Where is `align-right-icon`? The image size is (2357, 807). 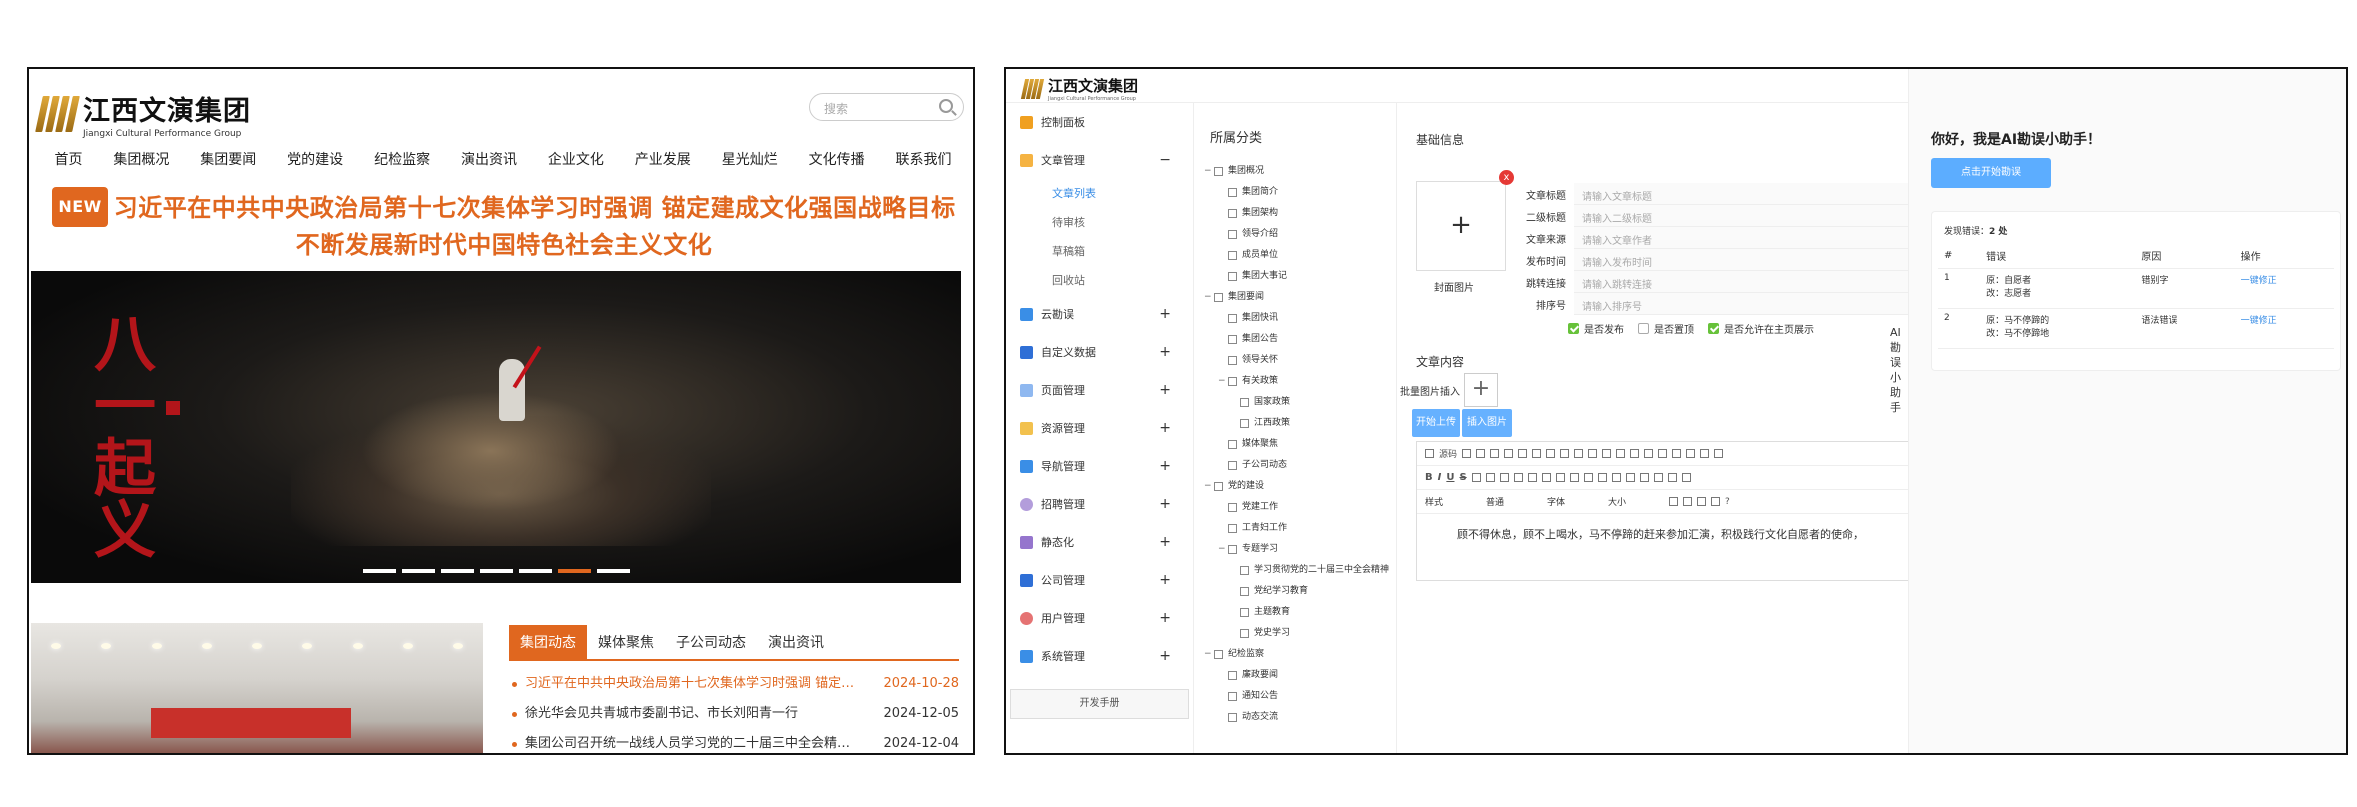
align-right-icon is located at coordinates (1630, 477).